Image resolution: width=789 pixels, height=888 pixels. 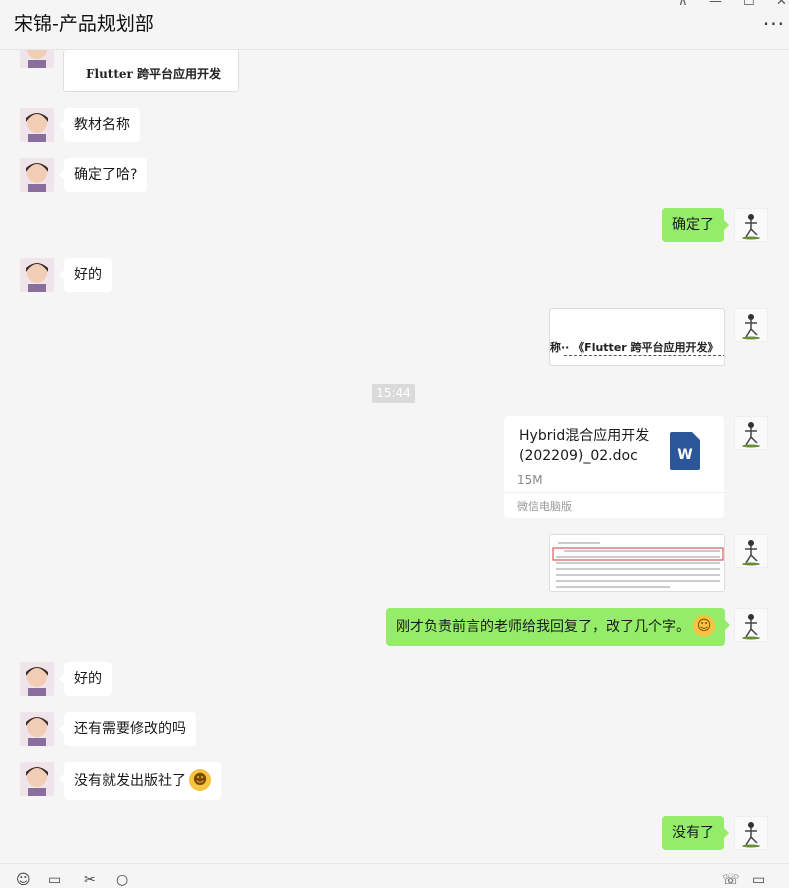 I want to click on maximize-button: ☐, so click(x=749, y=4).